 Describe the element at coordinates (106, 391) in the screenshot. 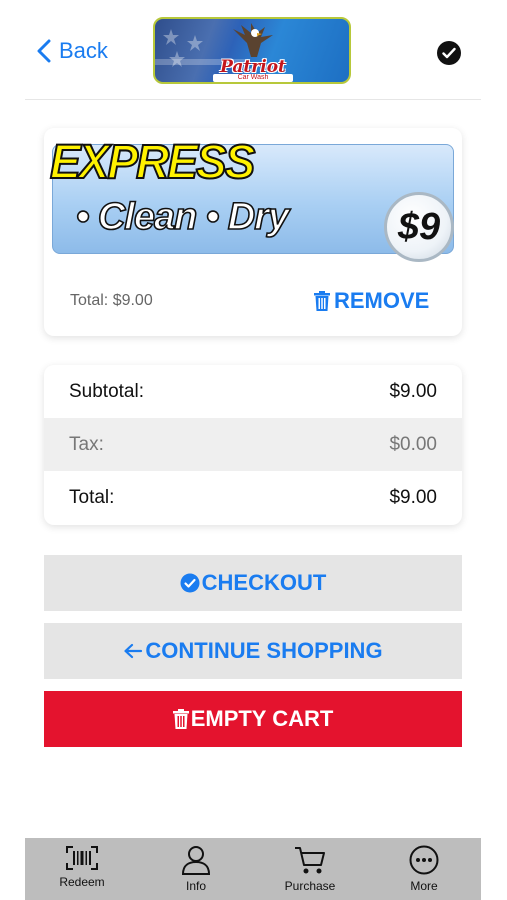

I see `subtotal-label: Subtotal:` at that location.